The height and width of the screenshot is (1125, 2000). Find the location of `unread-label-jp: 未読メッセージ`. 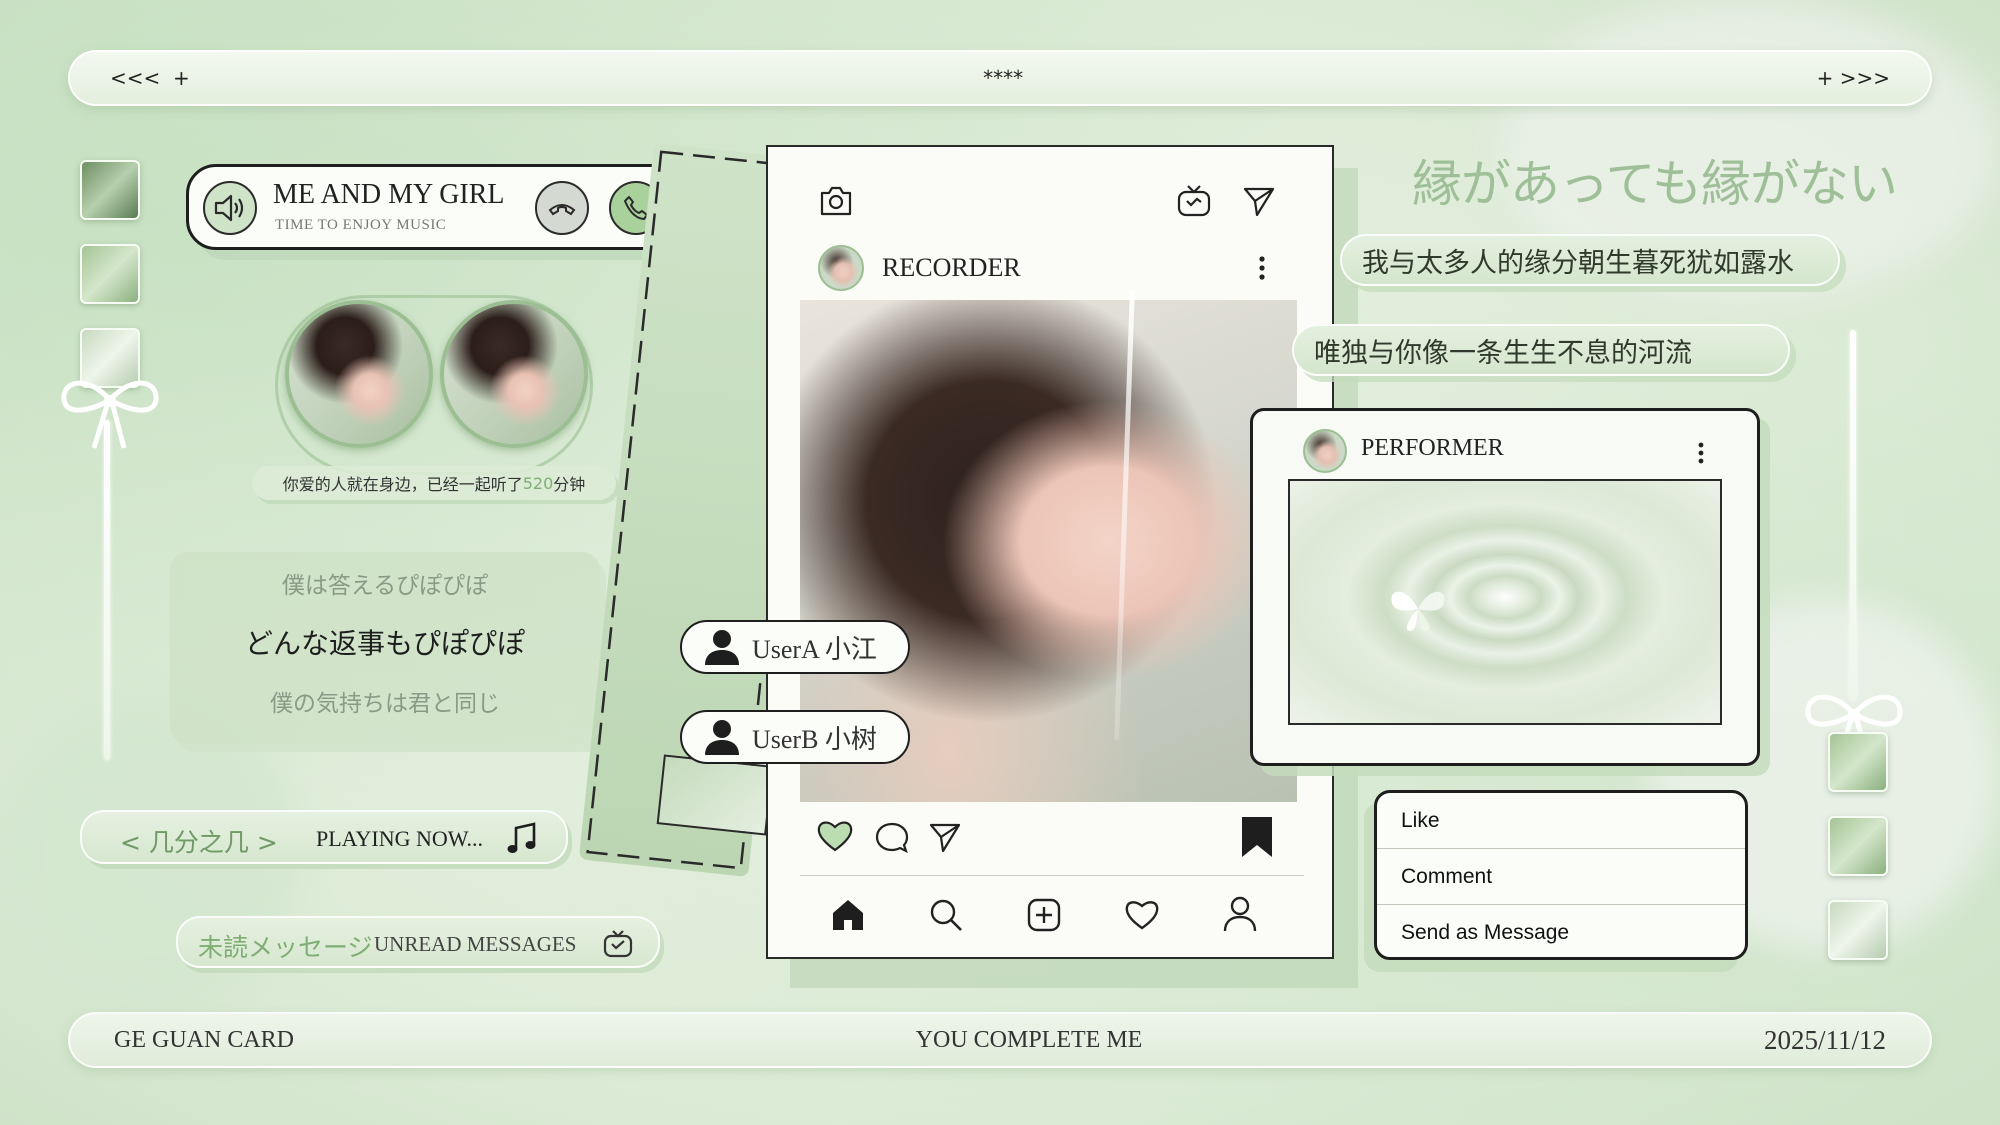

unread-label-jp: 未読メッセージ is located at coordinates (285, 947).